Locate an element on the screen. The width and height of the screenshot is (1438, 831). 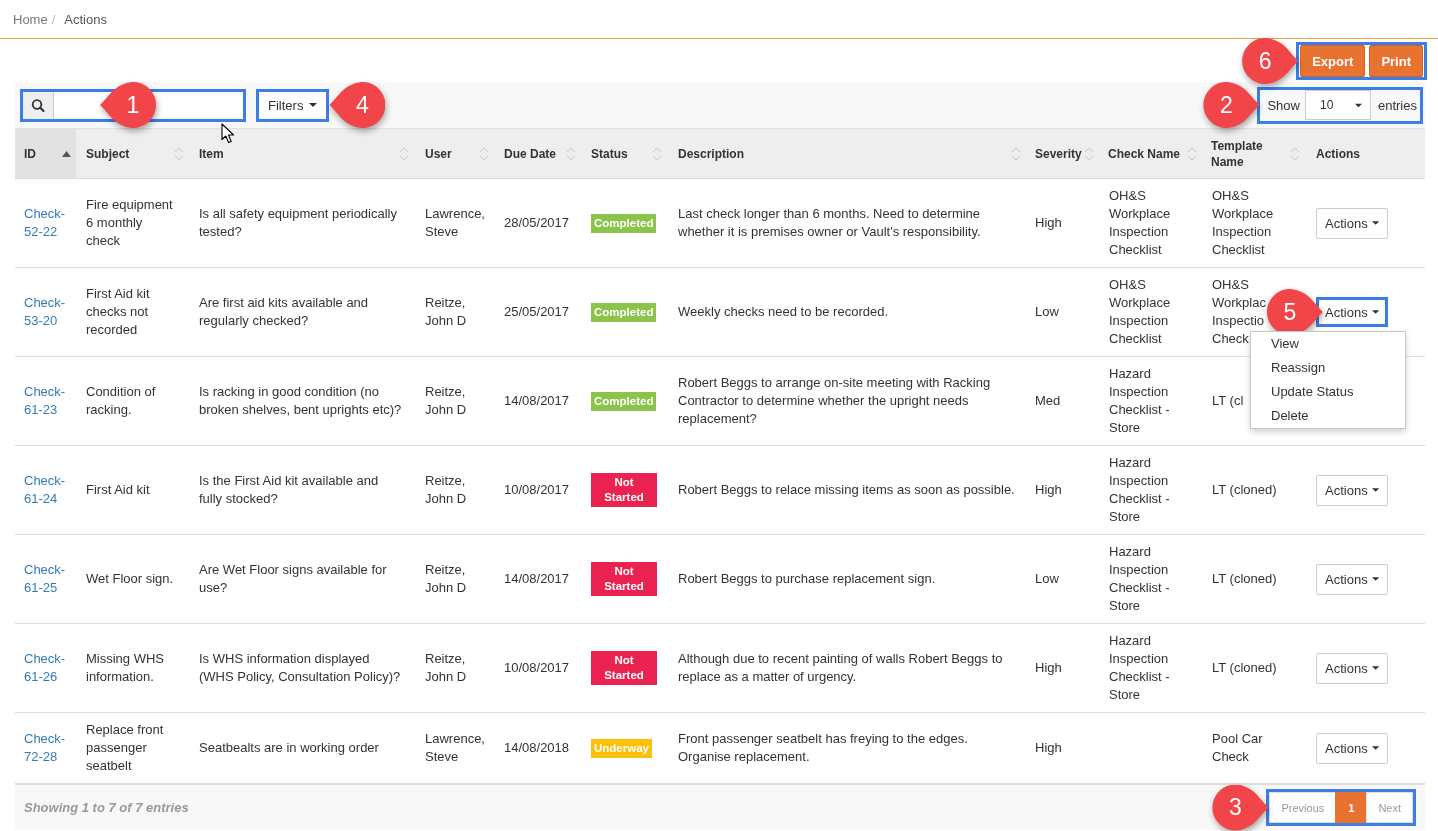
entries-info: Showing 1 to 7 of 7 entries is located at coordinates (106, 807).